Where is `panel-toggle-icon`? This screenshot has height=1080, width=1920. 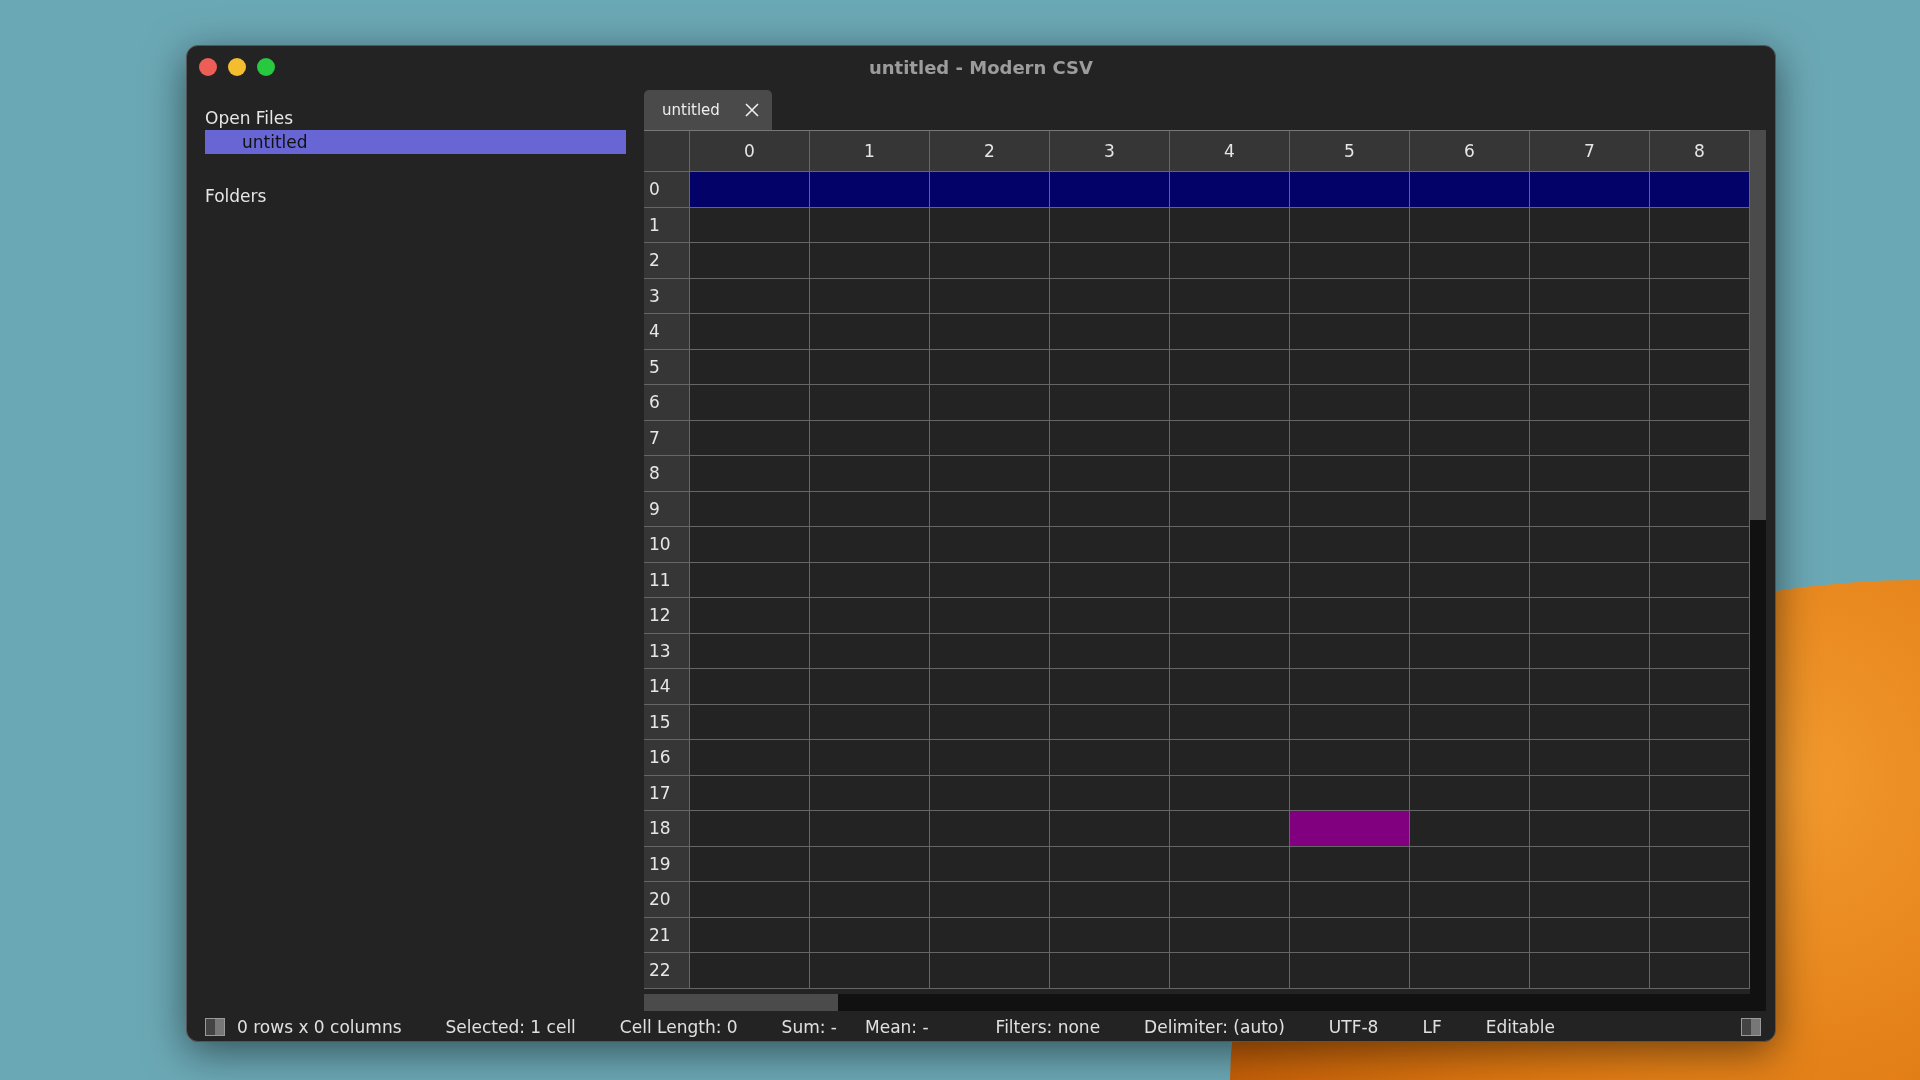
panel-toggle-icon is located at coordinates (1751, 1027).